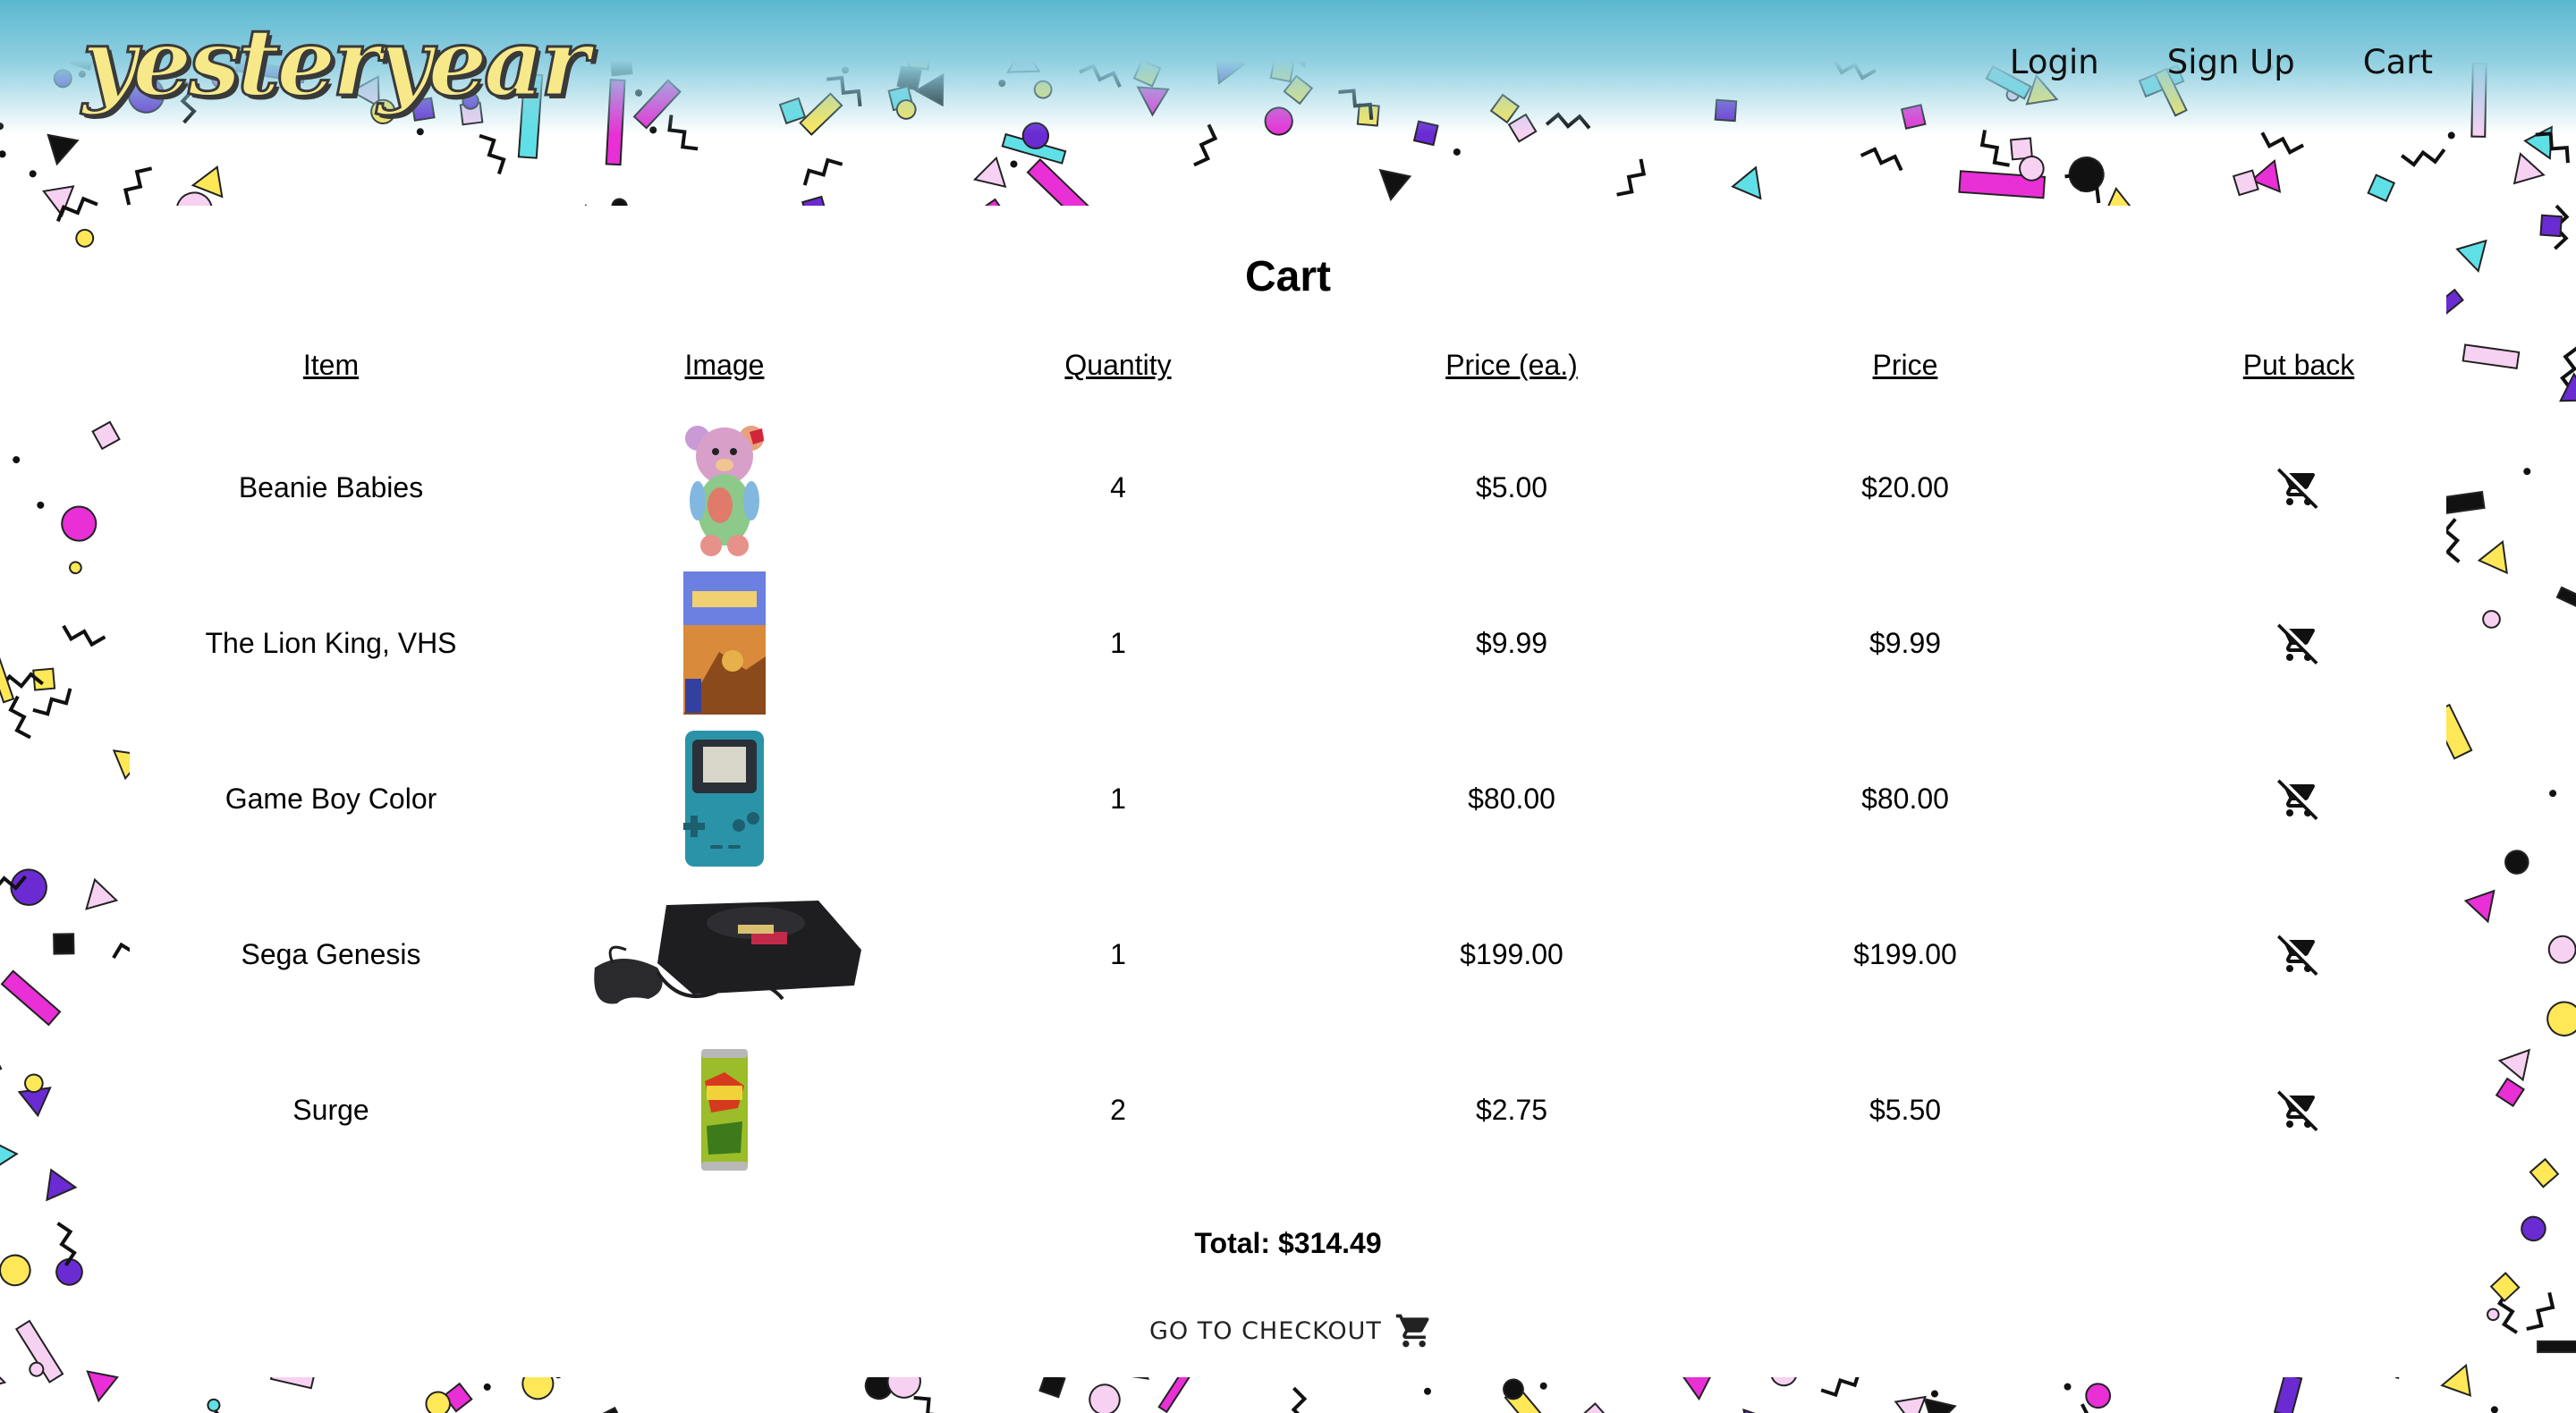 Image resolution: width=2576 pixels, height=1413 pixels. What do you see at coordinates (1905, 487) in the screenshot?
I see `item-price-total: $20.00` at bounding box center [1905, 487].